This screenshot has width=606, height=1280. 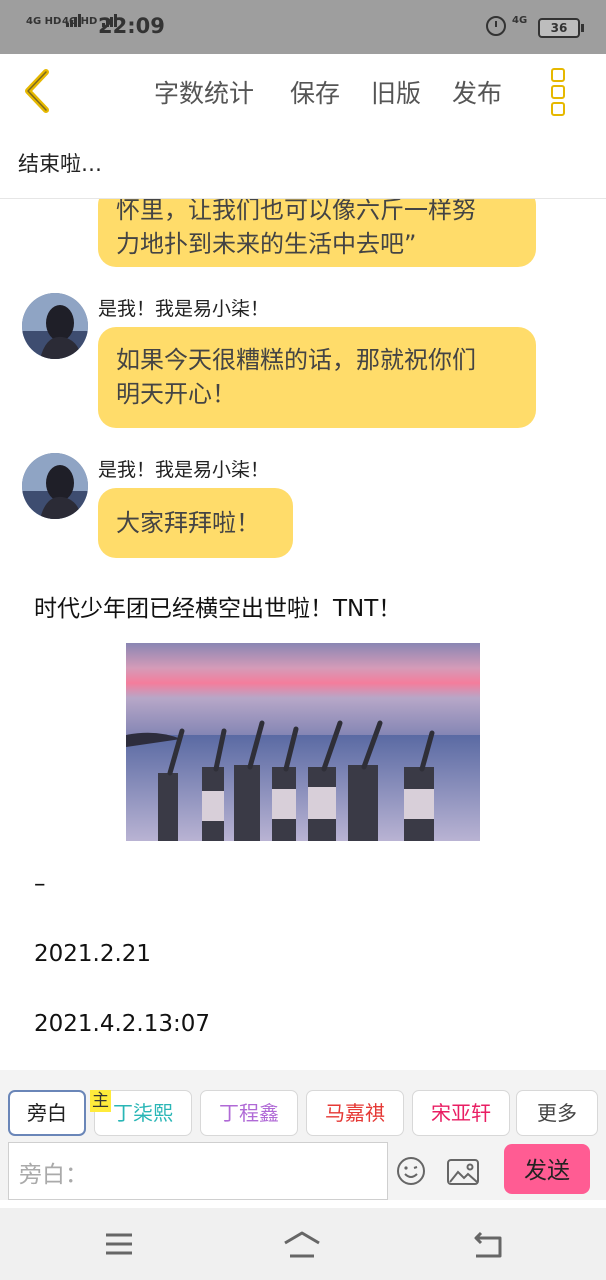 I want to click on emoji-glyph, so click(x=411, y=1171).